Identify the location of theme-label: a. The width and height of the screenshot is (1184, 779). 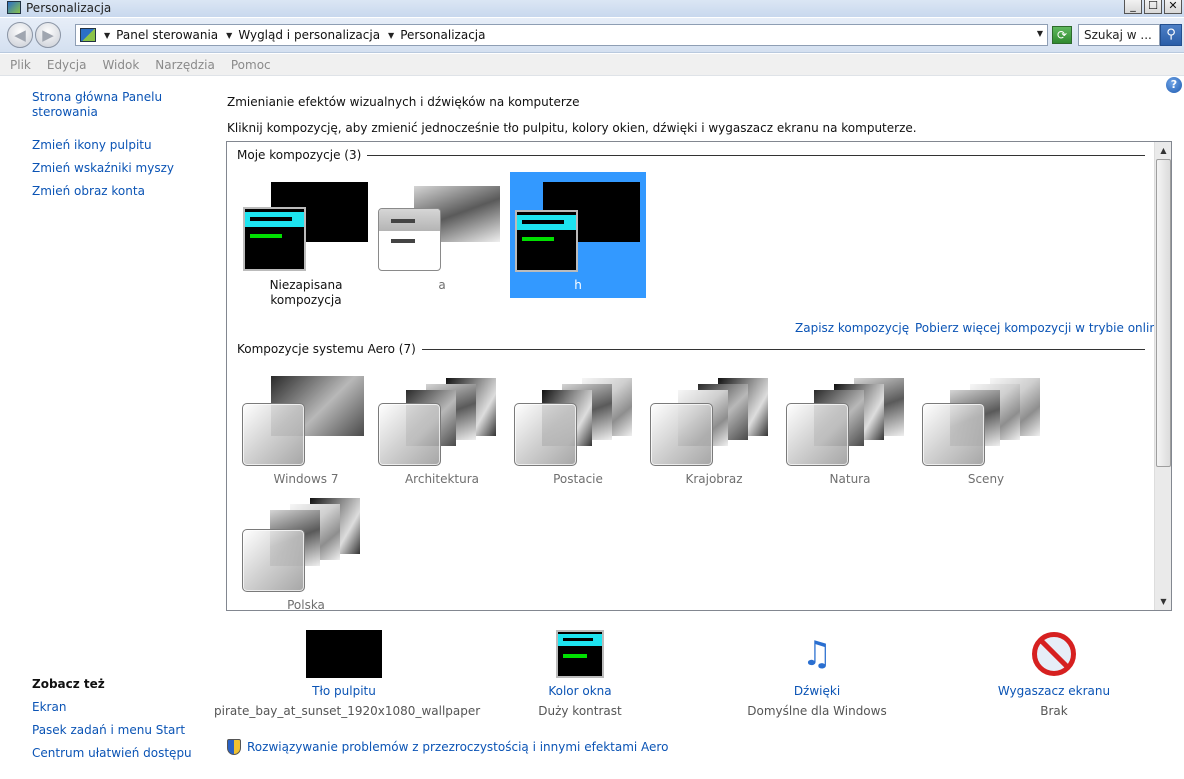
(442, 285).